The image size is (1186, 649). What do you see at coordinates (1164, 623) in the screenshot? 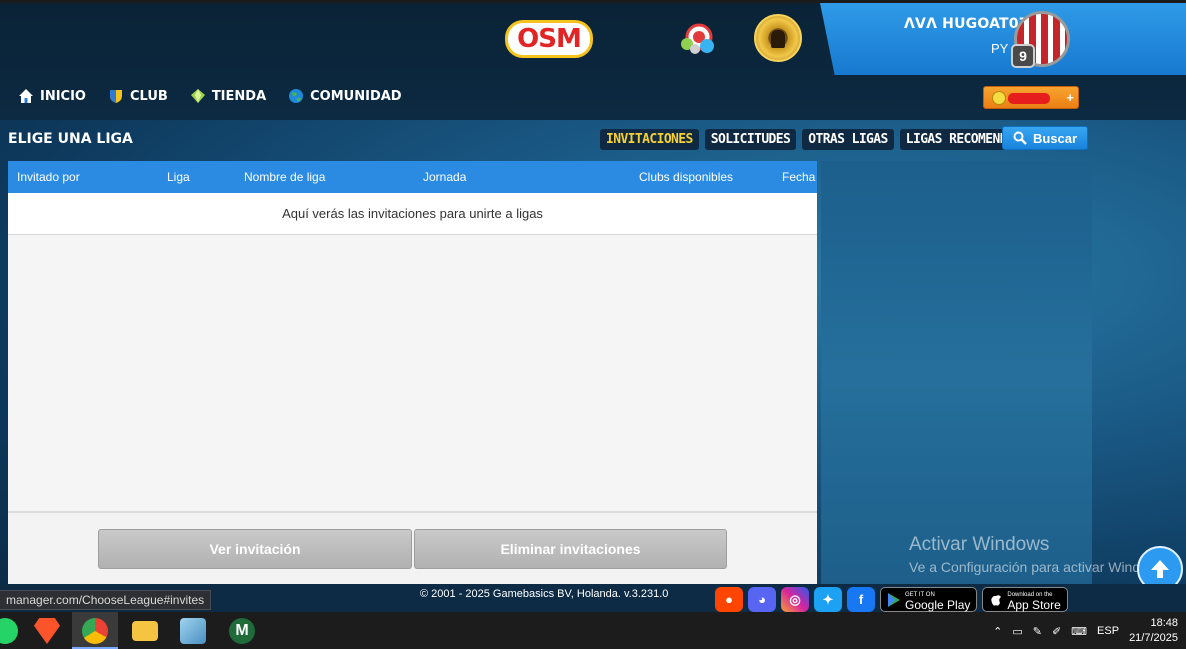
I see `clock-time: 18:48` at bounding box center [1164, 623].